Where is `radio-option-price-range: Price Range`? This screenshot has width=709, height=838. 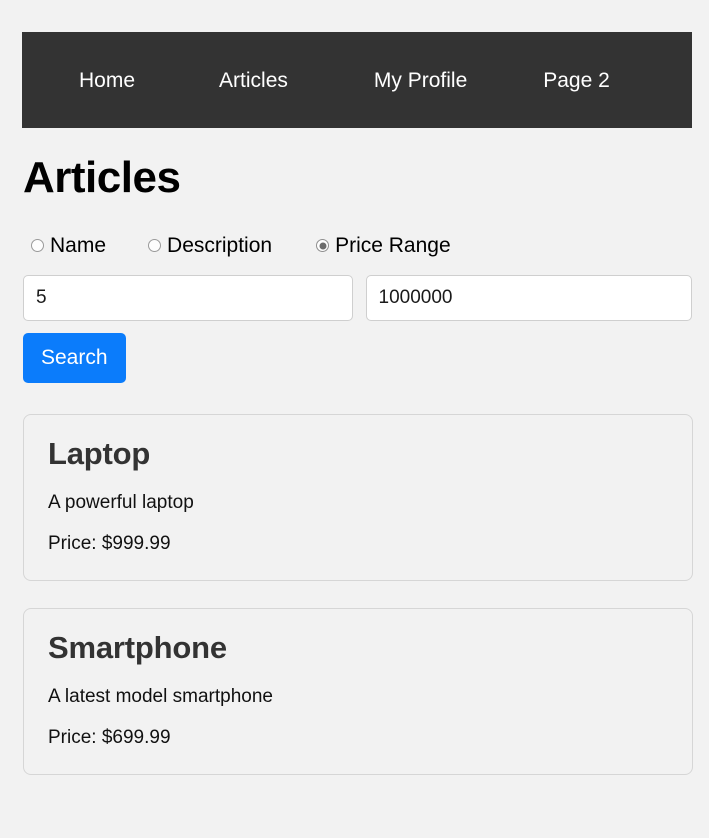 radio-option-price-range: Price Range is located at coordinates (383, 245).